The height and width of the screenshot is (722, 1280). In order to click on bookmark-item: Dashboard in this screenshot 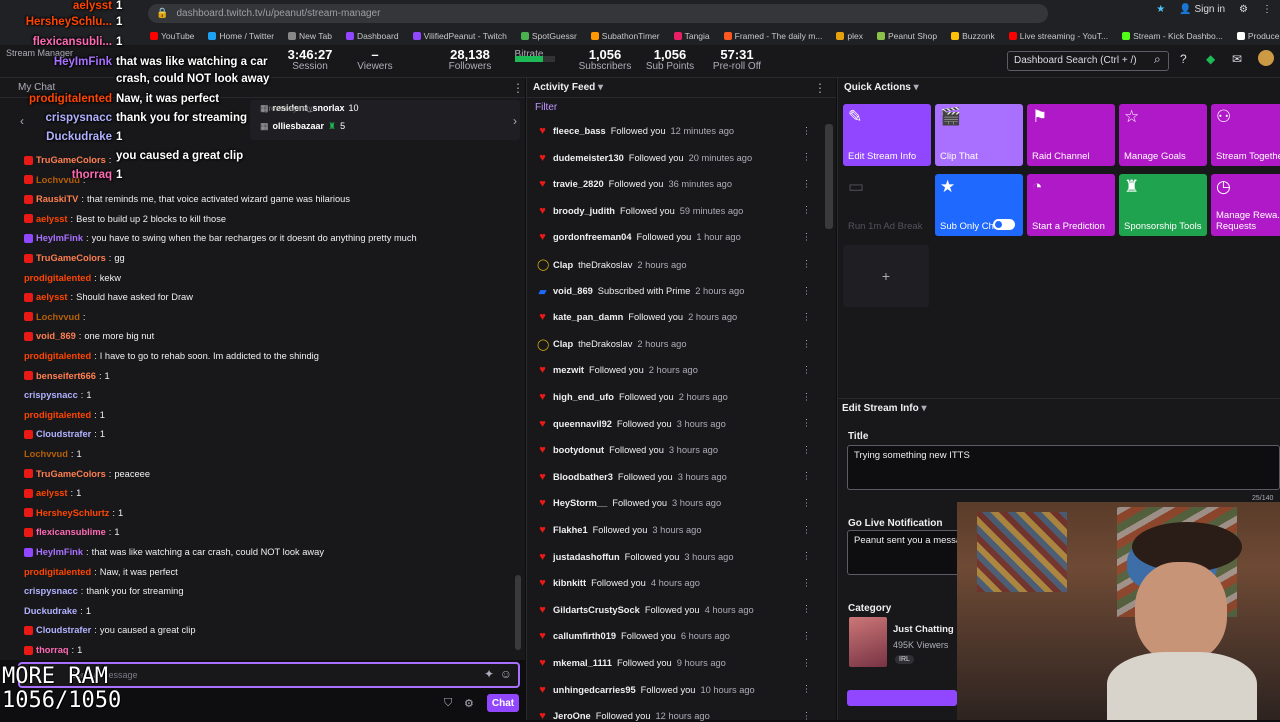, I will do `click(372, 36)`.